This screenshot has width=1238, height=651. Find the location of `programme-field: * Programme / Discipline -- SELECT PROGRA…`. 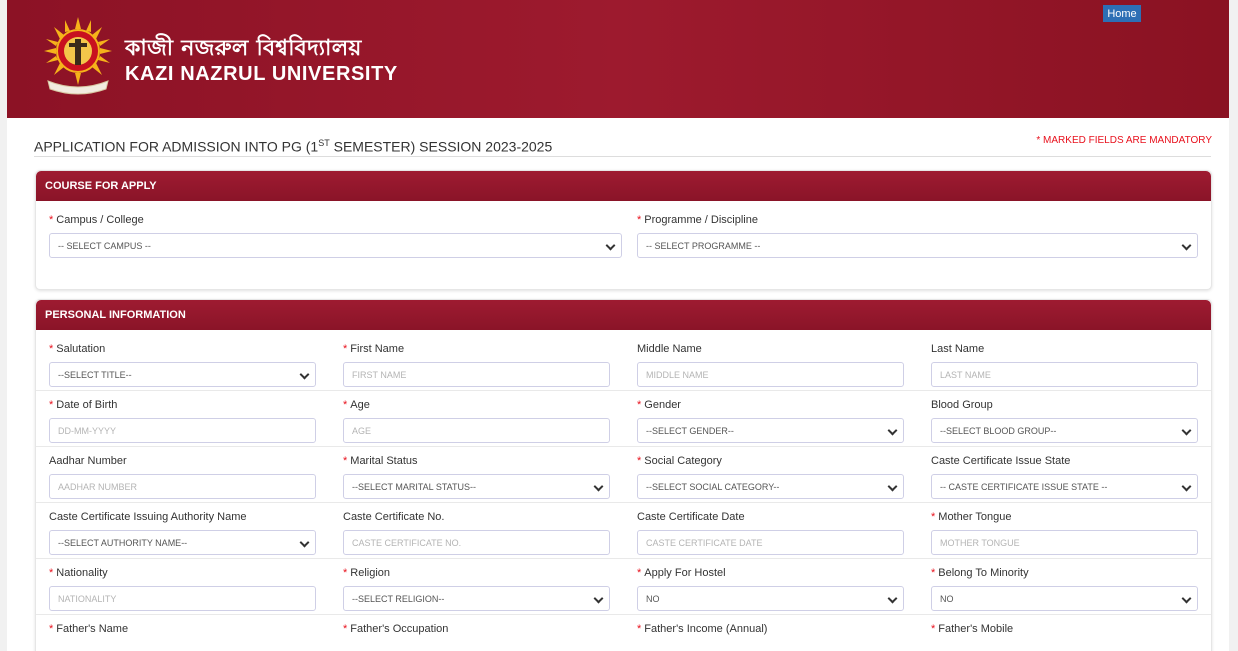

programme-field: * Programme / Discipline -- SELECT PROGRA… is located at coordinates (917, 236).